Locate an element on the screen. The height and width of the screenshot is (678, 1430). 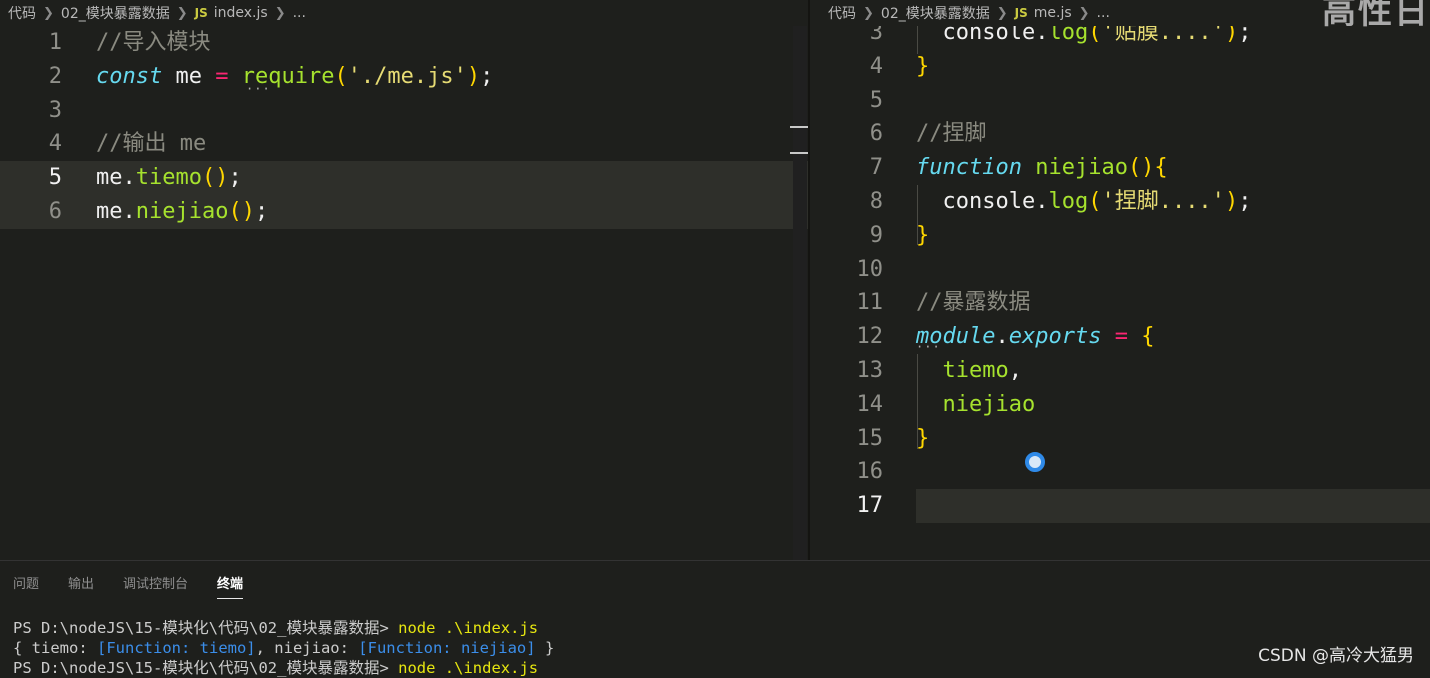
code-token: () is located at coordinates (215, 178).